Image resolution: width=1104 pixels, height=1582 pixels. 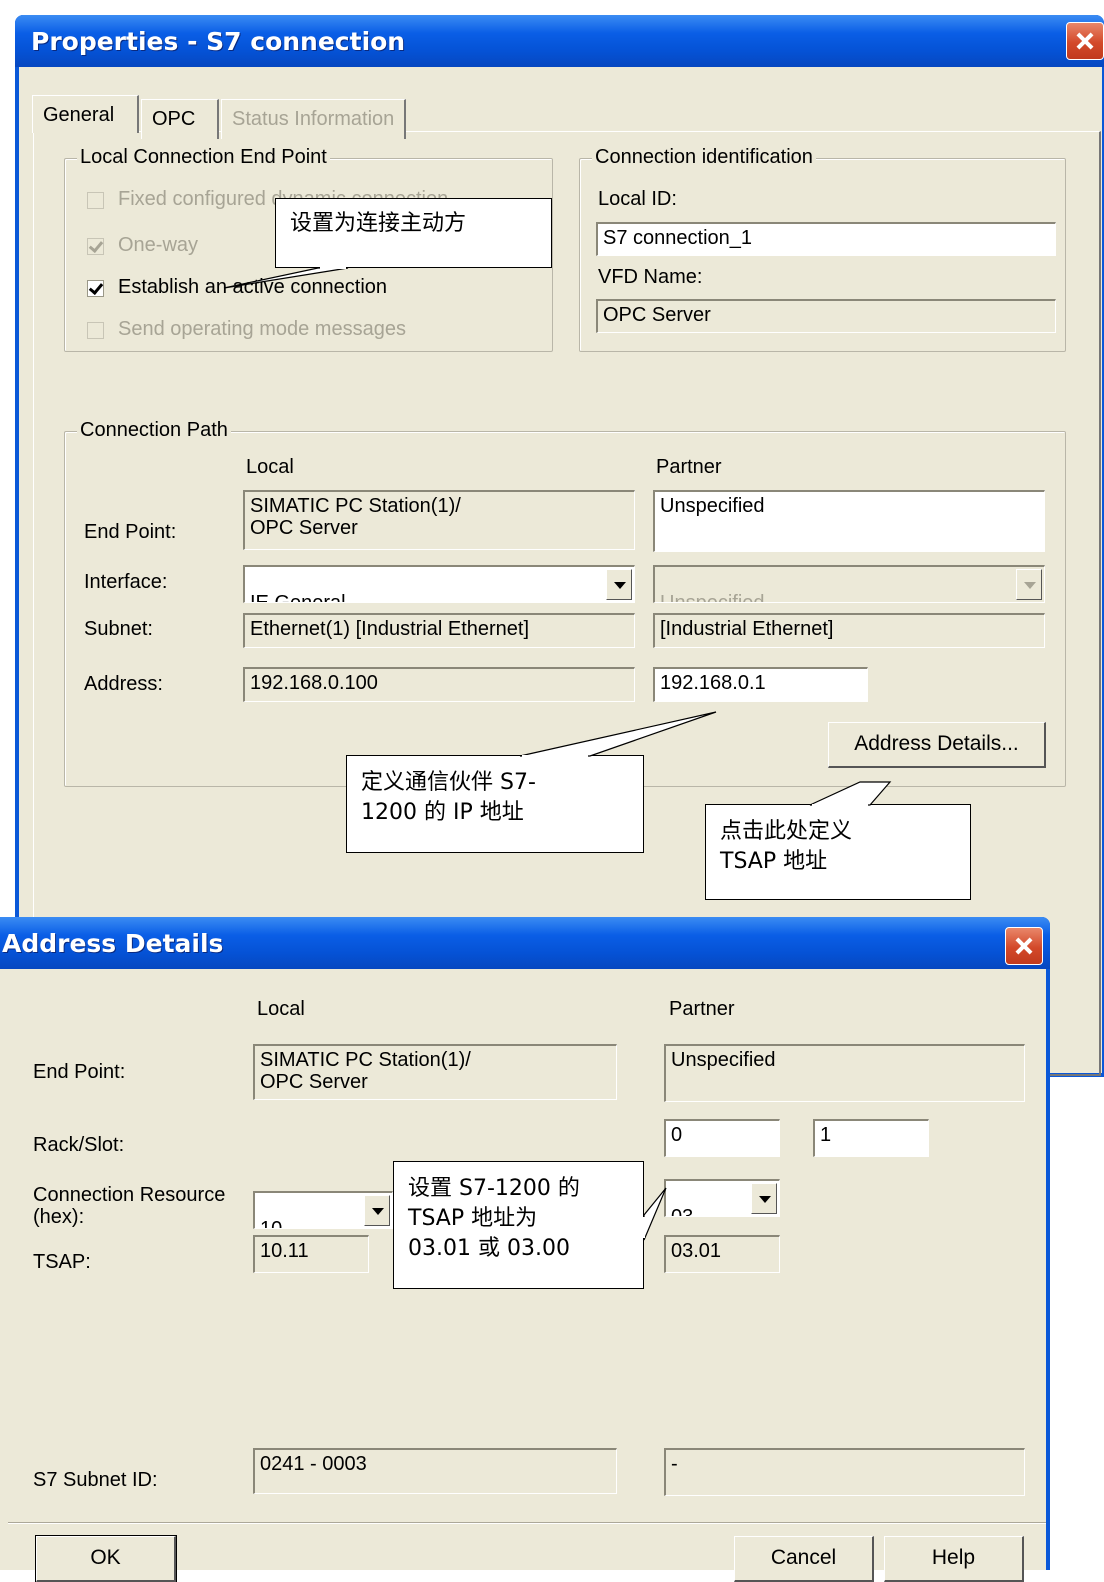 I want to click on connection-resource-label: Connection Resource (hex):, so click(x=129, y=1206).